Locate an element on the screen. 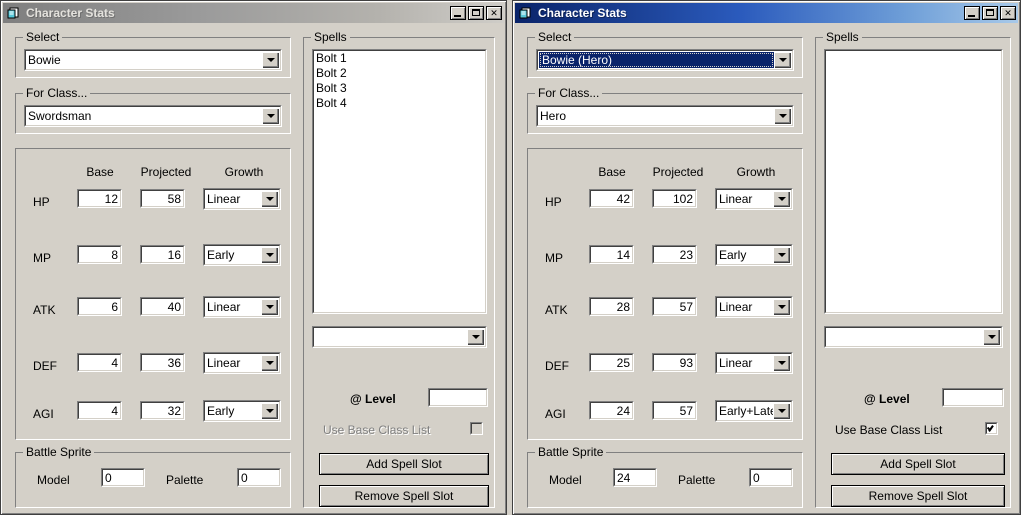  spell-select-combo-right is located at coordinates (913, 337).